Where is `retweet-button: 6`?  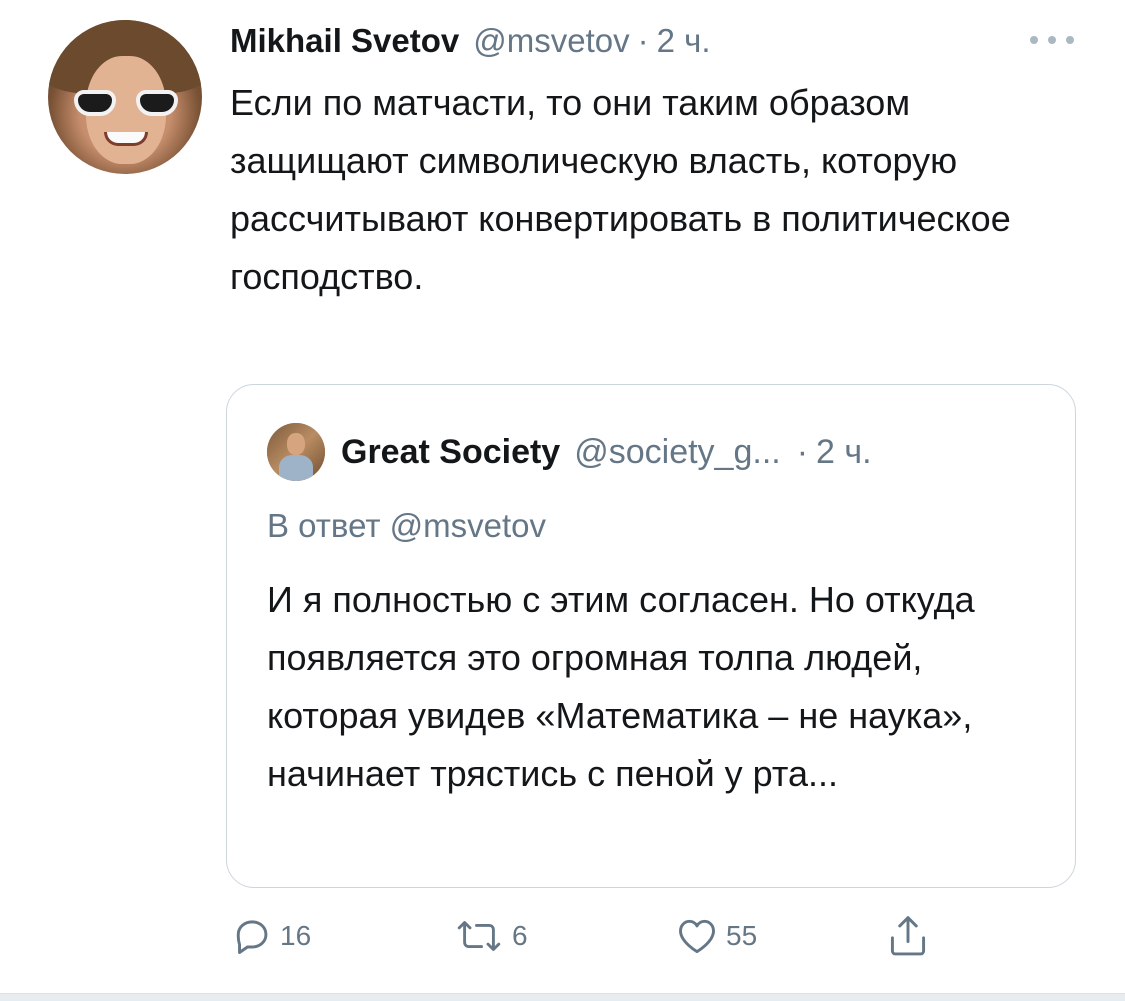 retweet-button: 6 is located at coordinates (490, 936).